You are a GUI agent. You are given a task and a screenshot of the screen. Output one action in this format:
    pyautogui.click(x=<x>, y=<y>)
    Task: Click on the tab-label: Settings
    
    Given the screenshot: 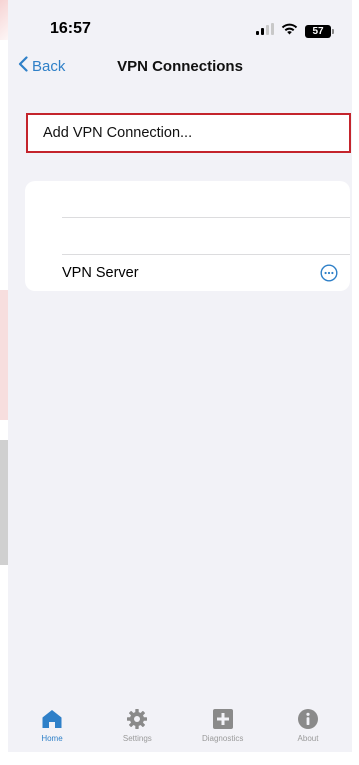 What is the action you would take?
    pyautogui.click(x=137, y=738)
    